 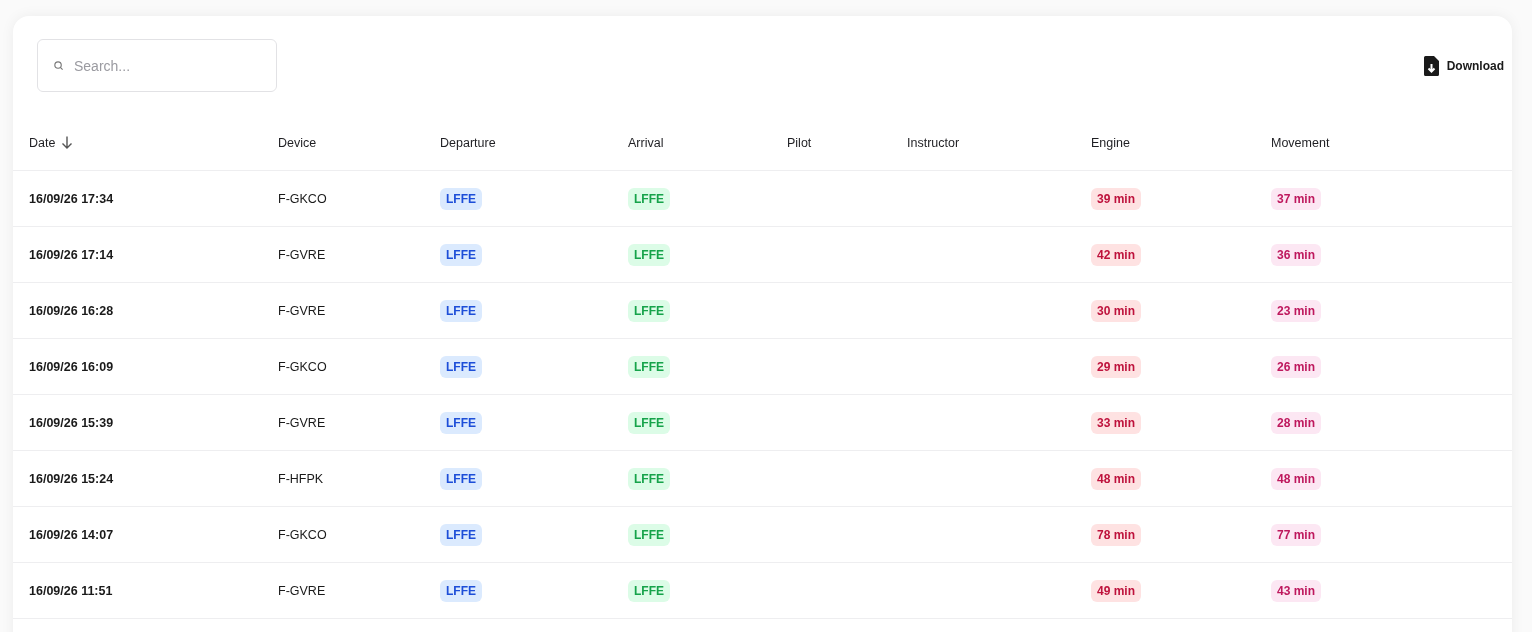 What do you see at coordinates (72, 422) in the screenshot?
I see `date-cell-text: 16/09/26 15:39` at bounding box center [72, 422].